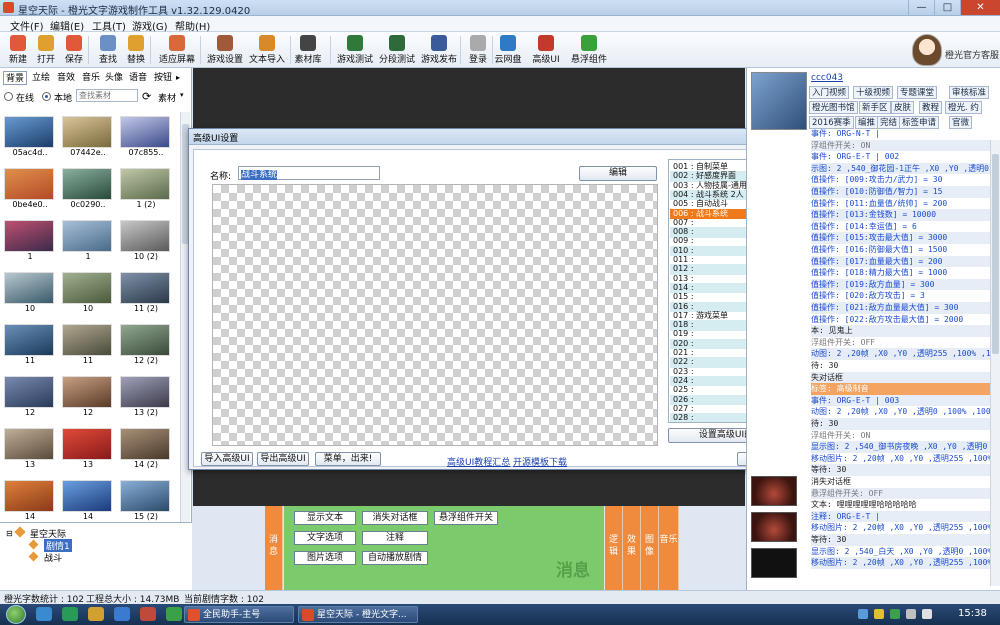  I want to click on script-line: 值操作: [013:金钱数] = 10000, so click(901, 215).